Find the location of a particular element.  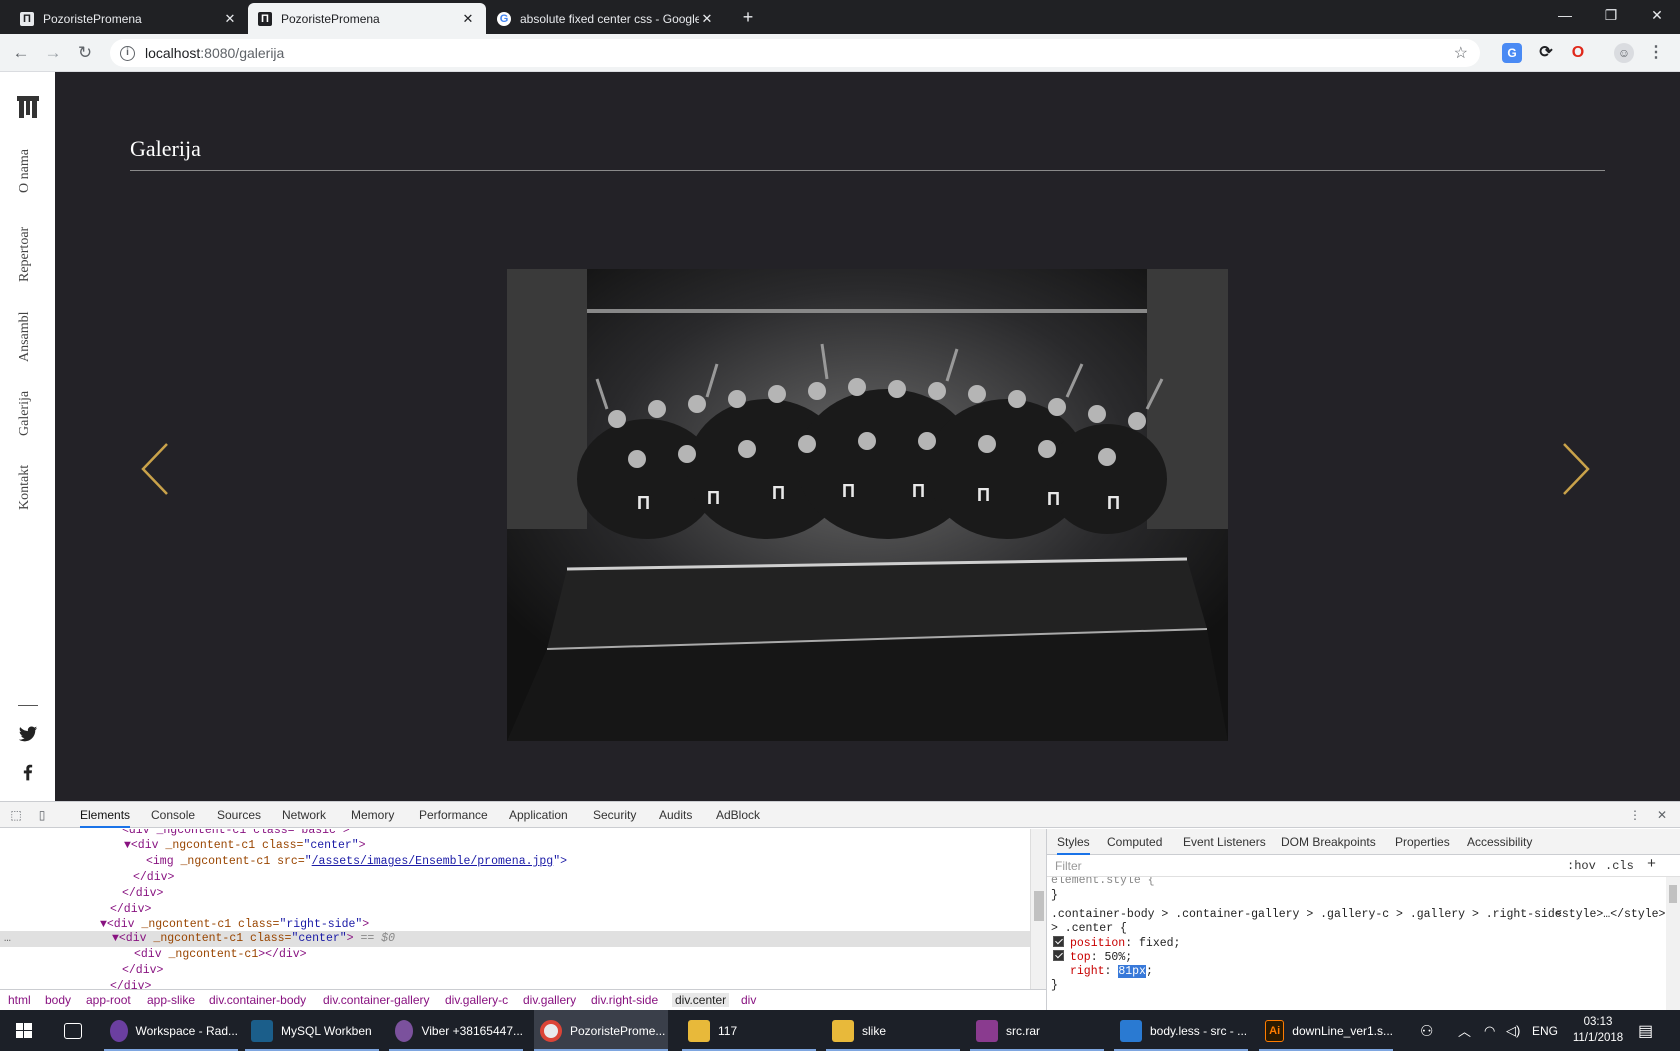

previous-arrow-icon is located at coordinates (155, 469).